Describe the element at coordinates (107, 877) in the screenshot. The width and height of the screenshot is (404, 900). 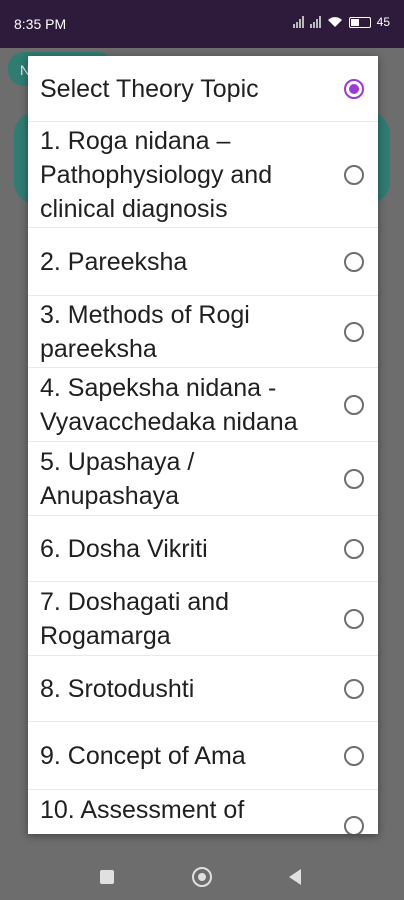
I see `recents-icon` at that location.